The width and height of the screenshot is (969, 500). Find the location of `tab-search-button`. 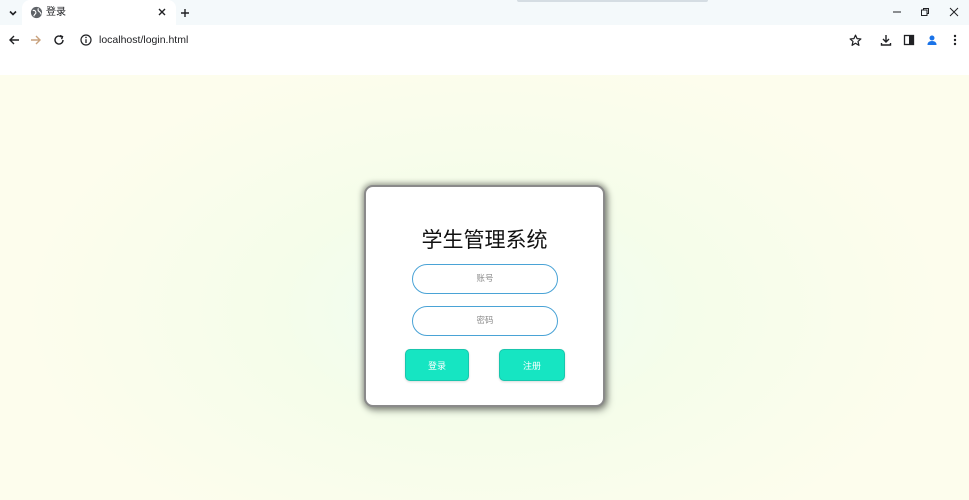

tab-search-button is located at coordinates (13, 13).